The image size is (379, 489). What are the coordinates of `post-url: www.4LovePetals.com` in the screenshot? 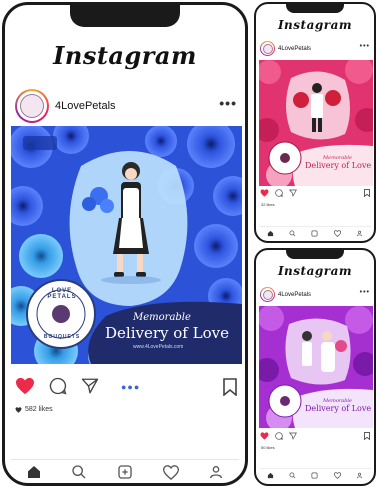 It's located at (158, 347).